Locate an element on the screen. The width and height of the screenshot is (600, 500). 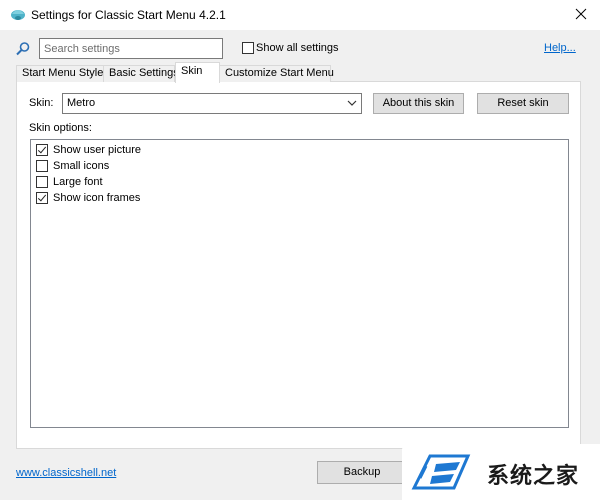
search-icon is located at coordinates (23, 49).